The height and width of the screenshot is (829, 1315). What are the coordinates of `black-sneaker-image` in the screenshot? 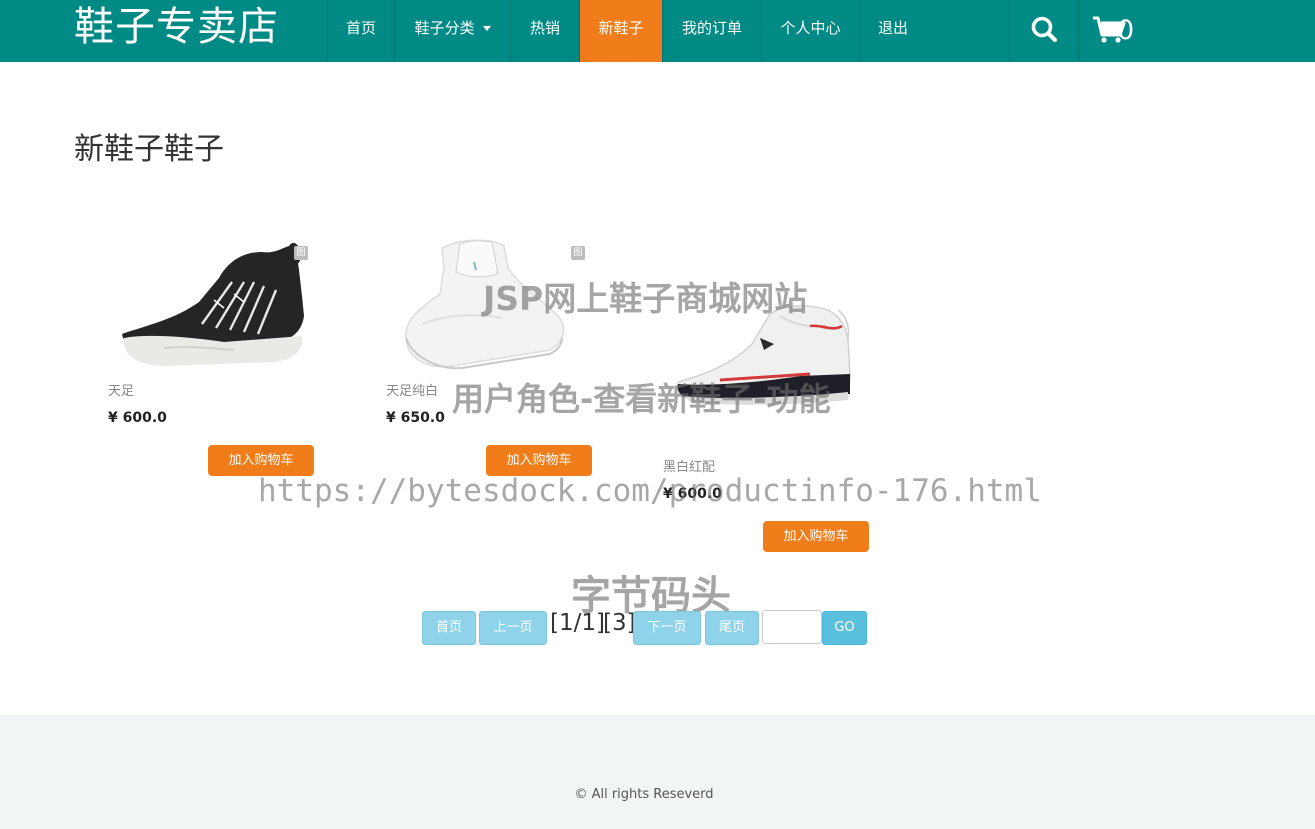 It's located at (213, 304).